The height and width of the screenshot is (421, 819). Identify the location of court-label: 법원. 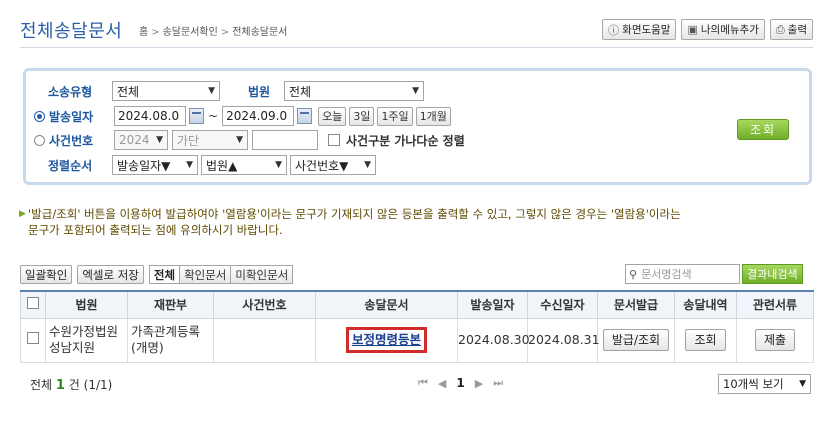
(259, 91).